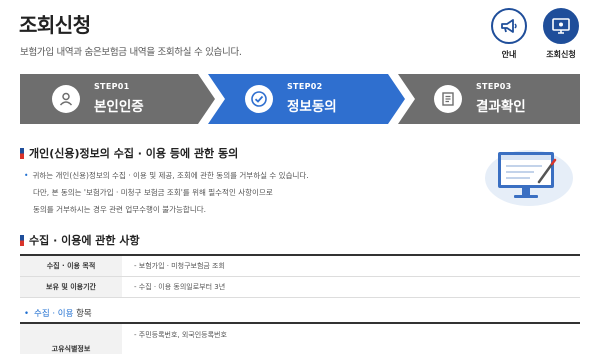  What do you see at coordinates (561, 26) in the screenshot?
I see `monitor-icon` at bounding box center [561, 26].